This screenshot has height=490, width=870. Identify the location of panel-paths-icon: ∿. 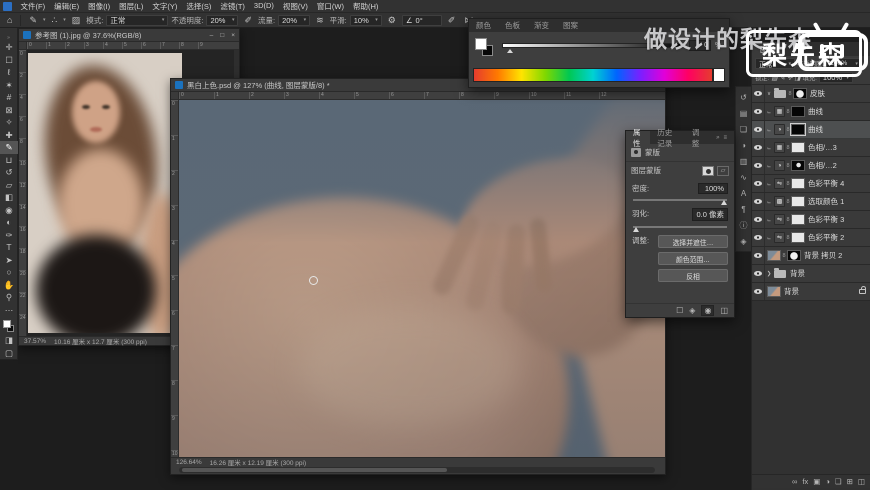
(743, 178).